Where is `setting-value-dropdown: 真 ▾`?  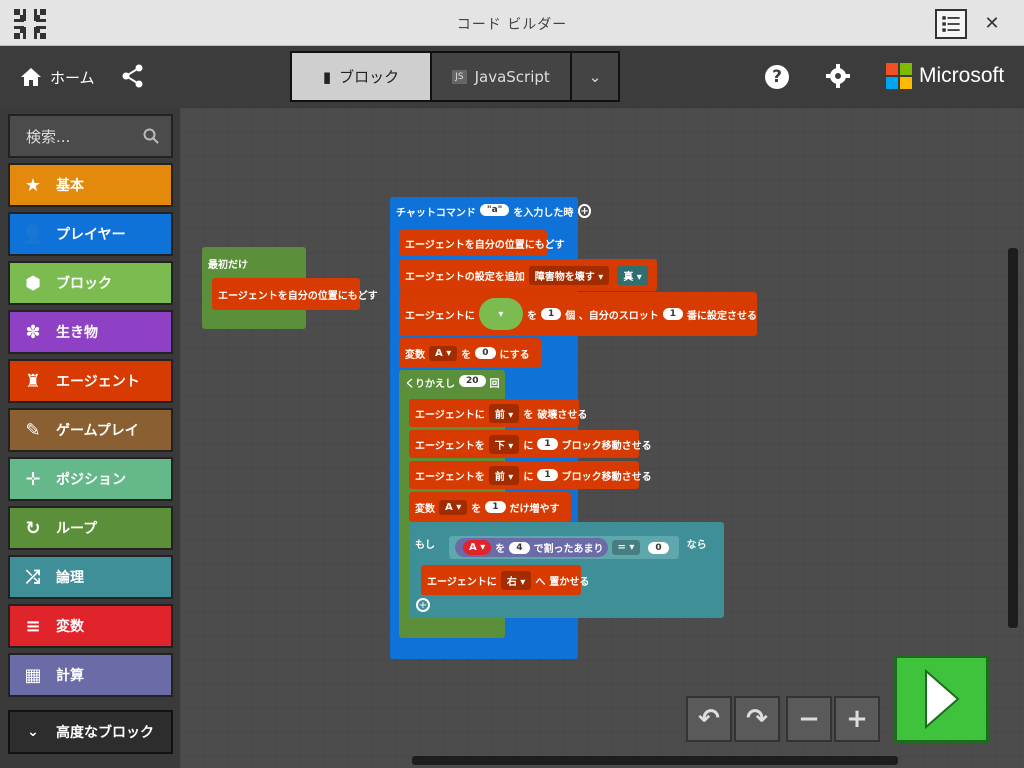
setting-value-dropdown: 真 ▾ is located at coordinates (632, 275).